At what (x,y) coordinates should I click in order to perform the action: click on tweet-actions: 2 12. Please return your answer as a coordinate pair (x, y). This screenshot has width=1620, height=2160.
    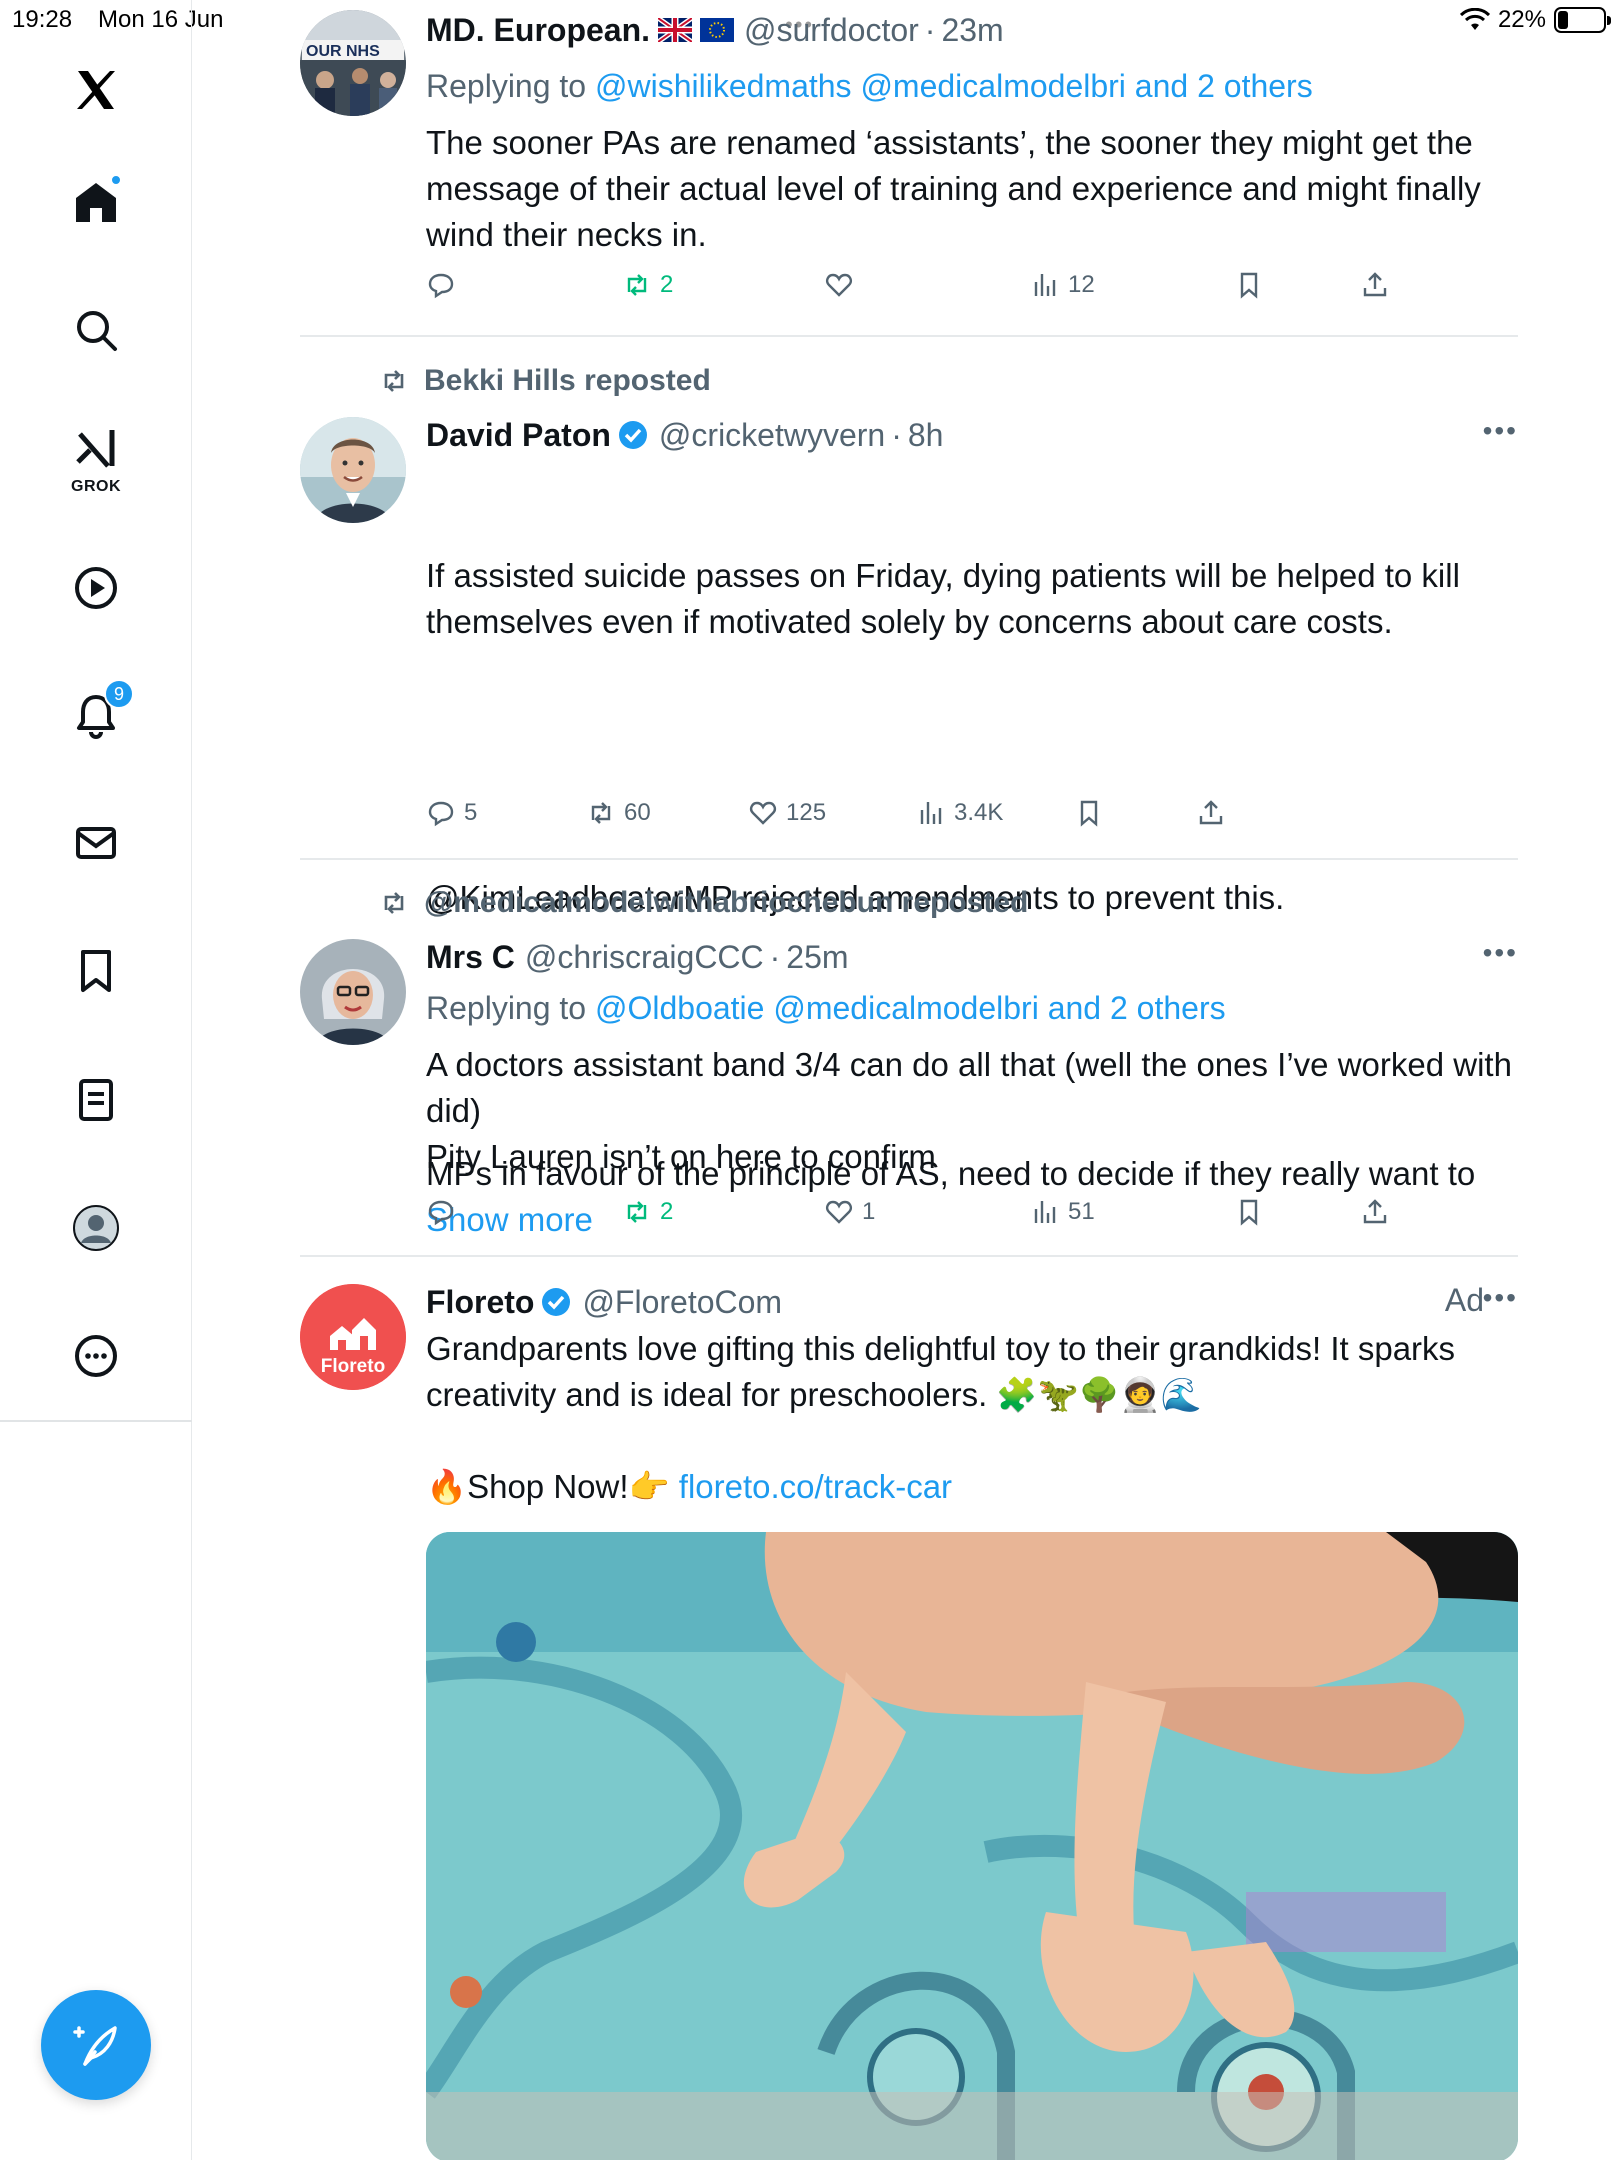
    Looking at the image, I should click on (916, 290).